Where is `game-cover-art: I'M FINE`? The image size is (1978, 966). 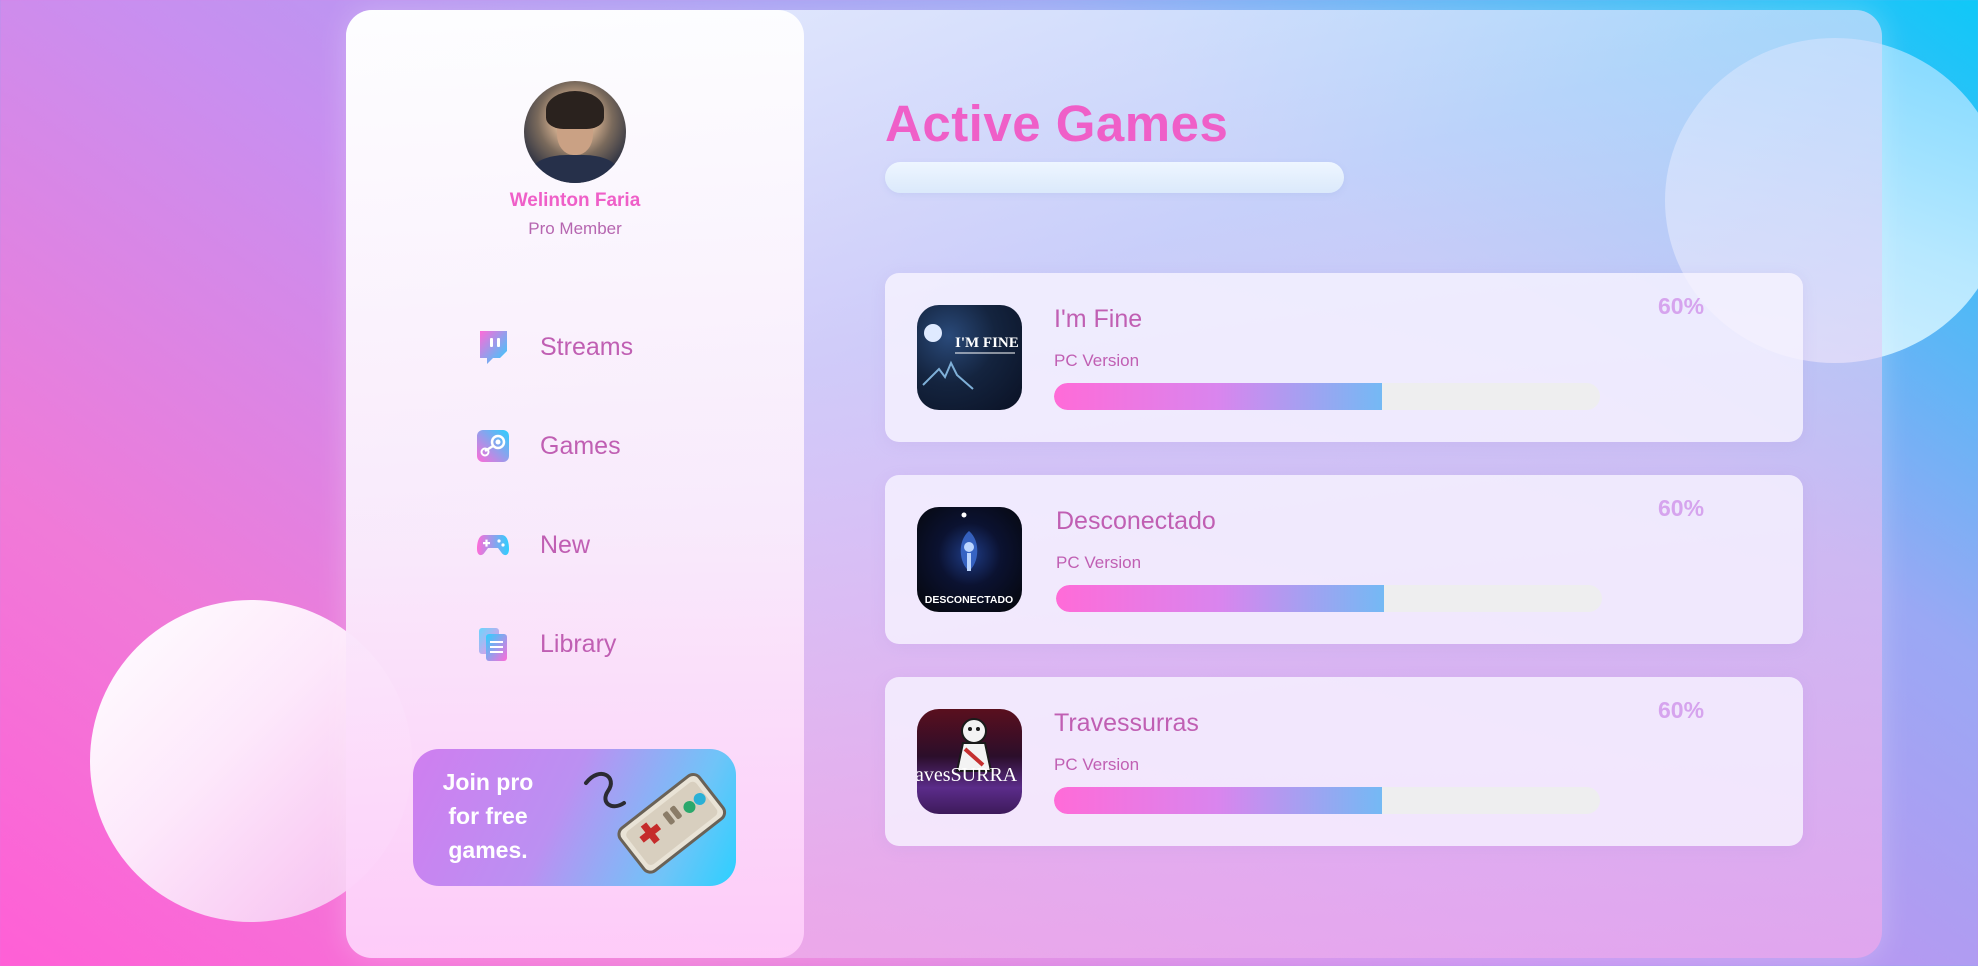
game-cover-art: I'M FINE is located at coordinates (970, 357).